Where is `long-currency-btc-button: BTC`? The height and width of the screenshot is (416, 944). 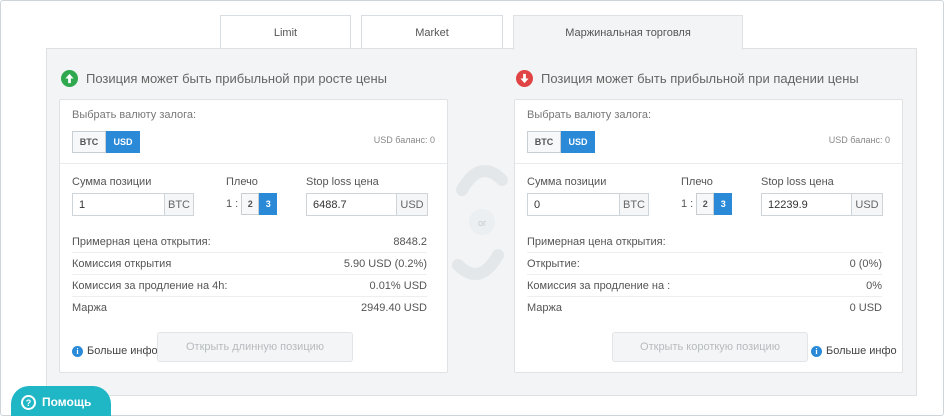 long-currency-btc-button: BTC is located at coordinates (89, 142).